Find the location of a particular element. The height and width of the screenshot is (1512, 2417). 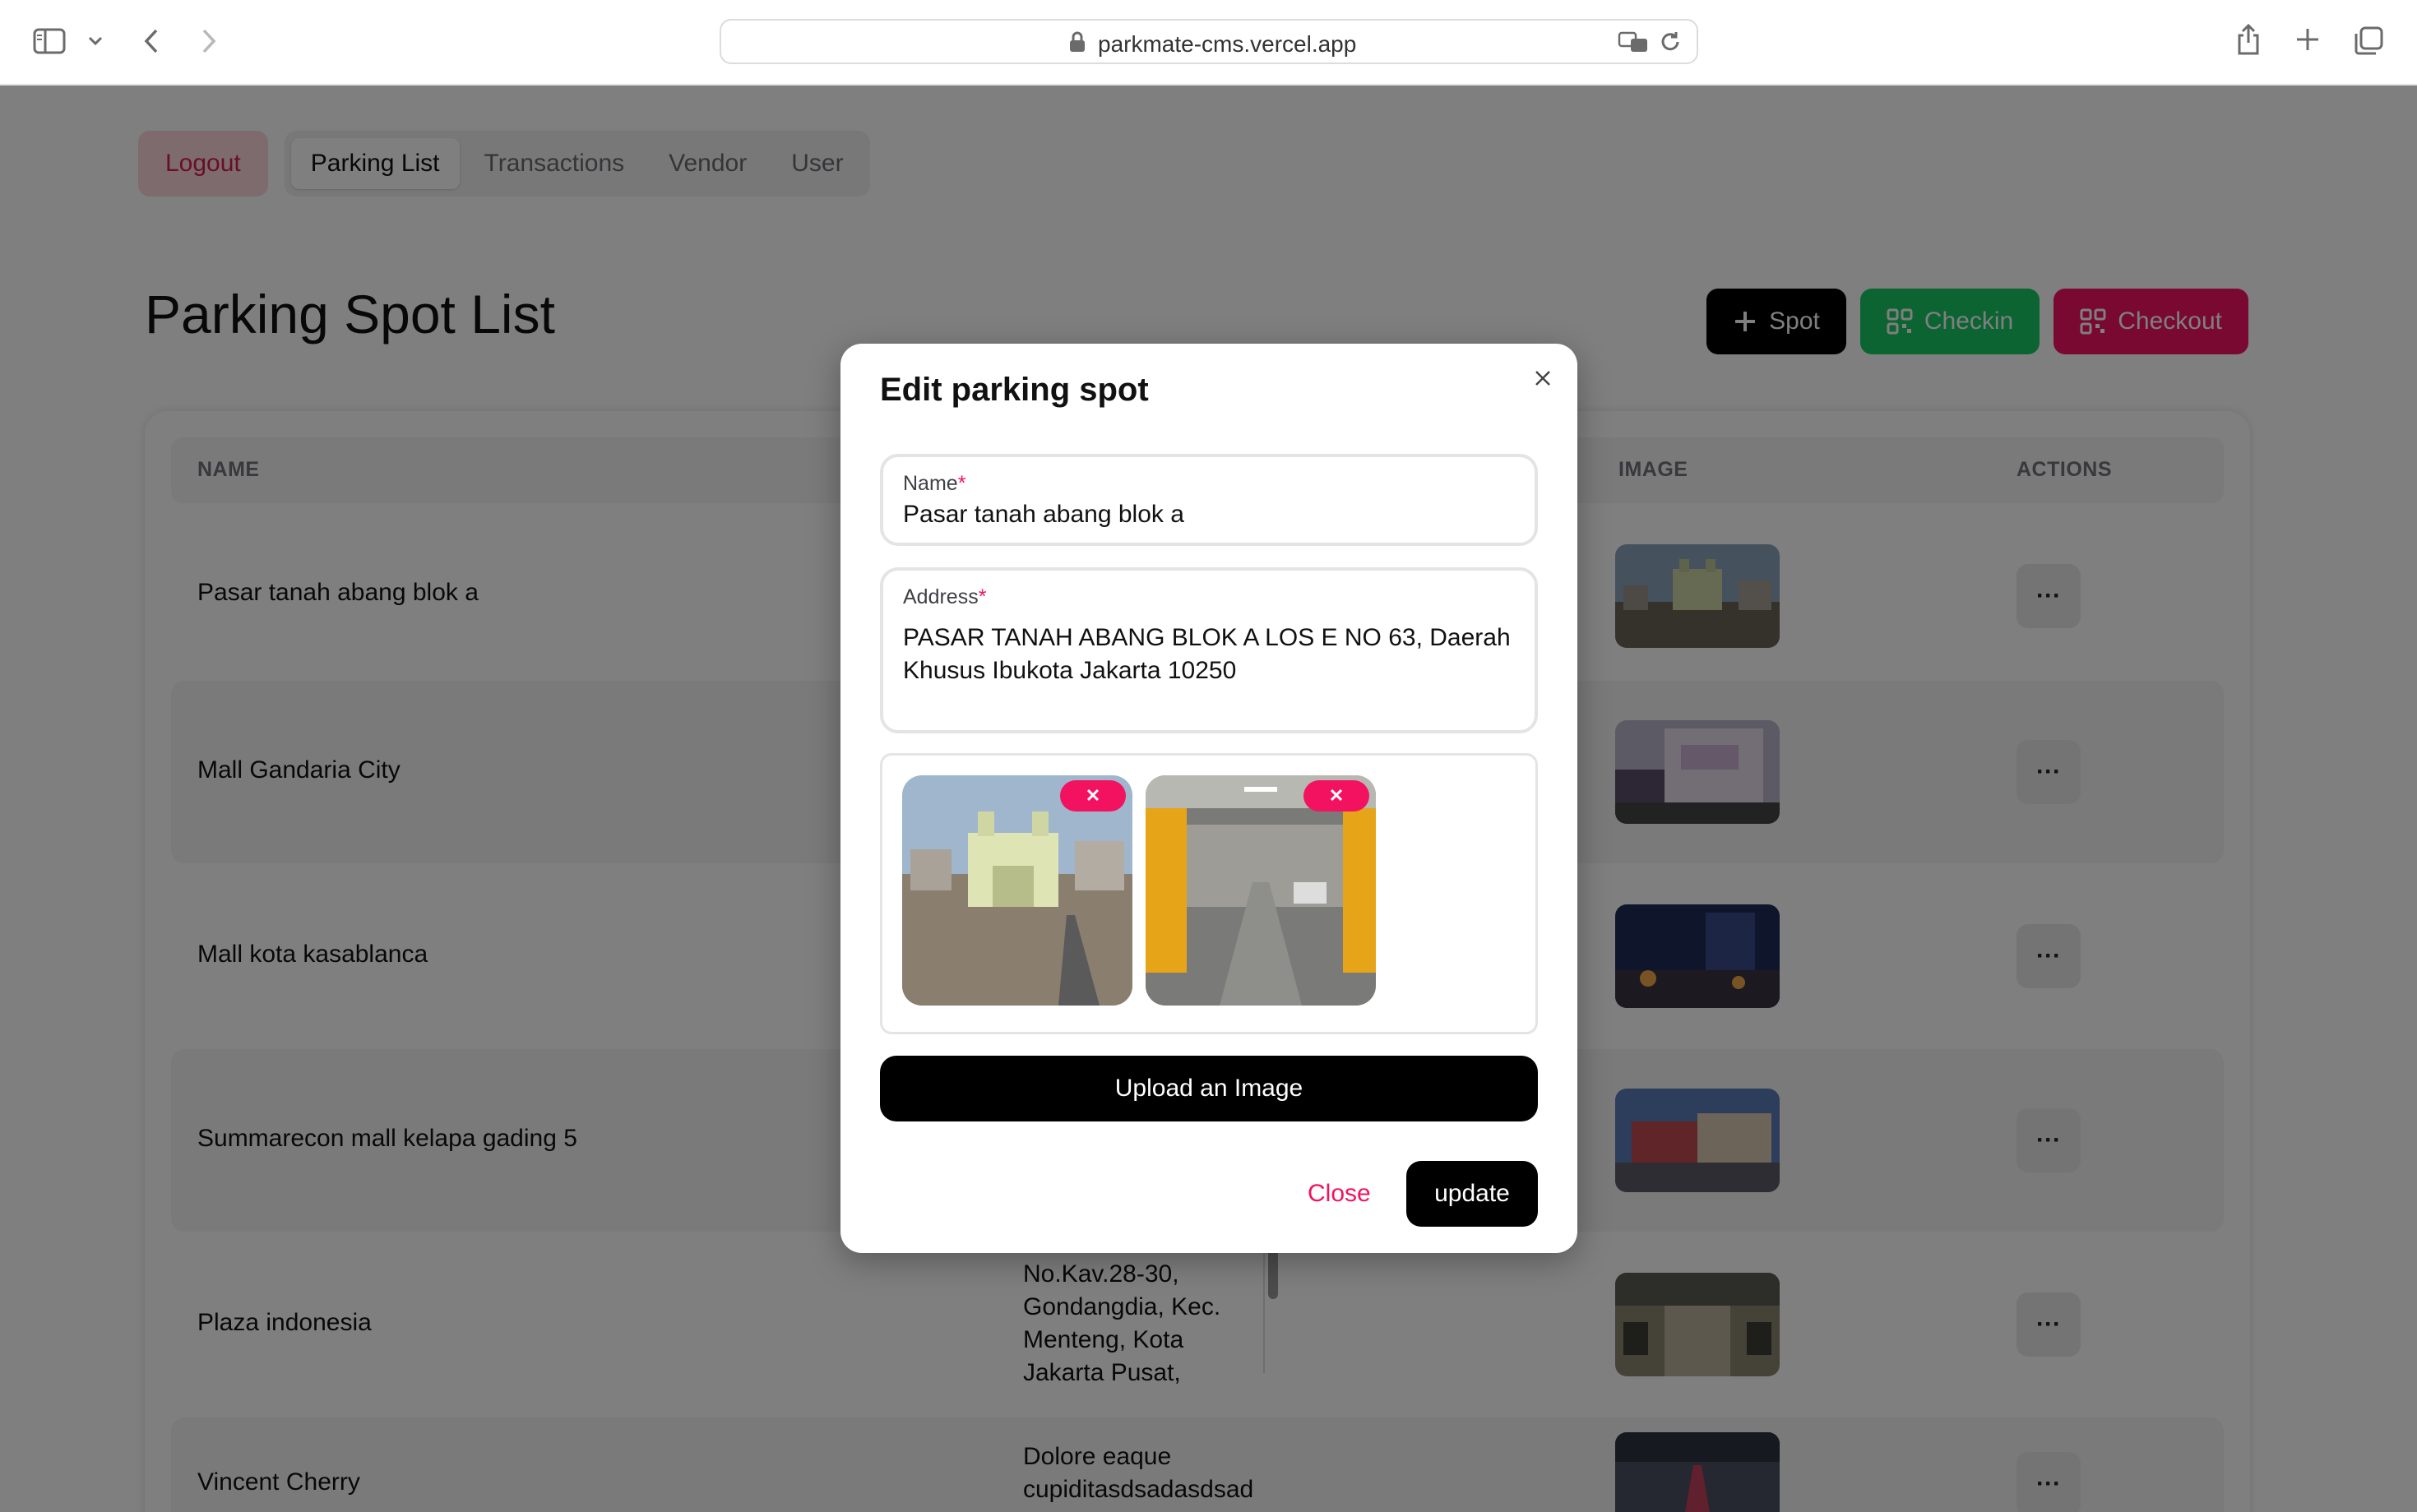

sidebar-toggle-icon is located at coordinates (49, 41).